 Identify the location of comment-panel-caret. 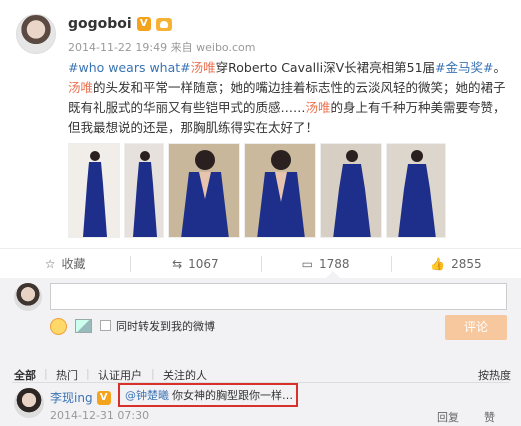
(333, 274).